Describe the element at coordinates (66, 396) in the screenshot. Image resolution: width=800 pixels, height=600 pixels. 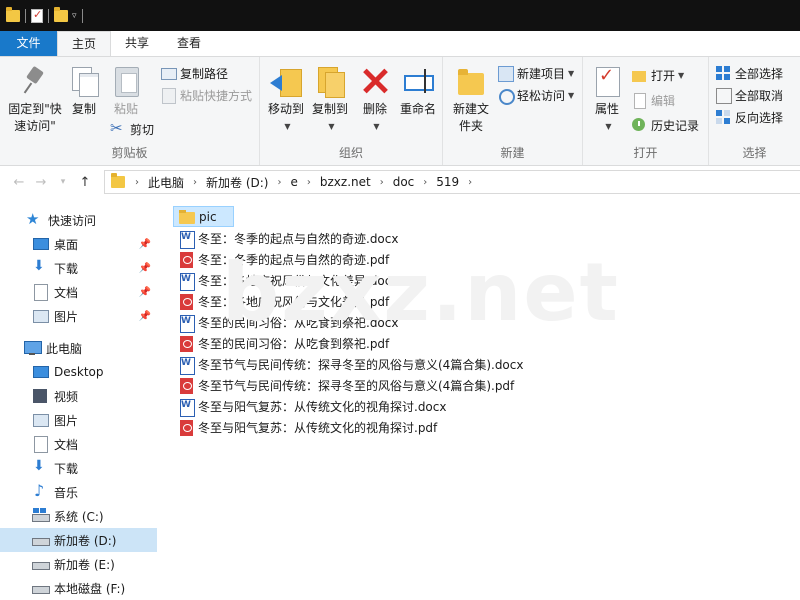
I see `sidebar-item-label: 视频` at that location.